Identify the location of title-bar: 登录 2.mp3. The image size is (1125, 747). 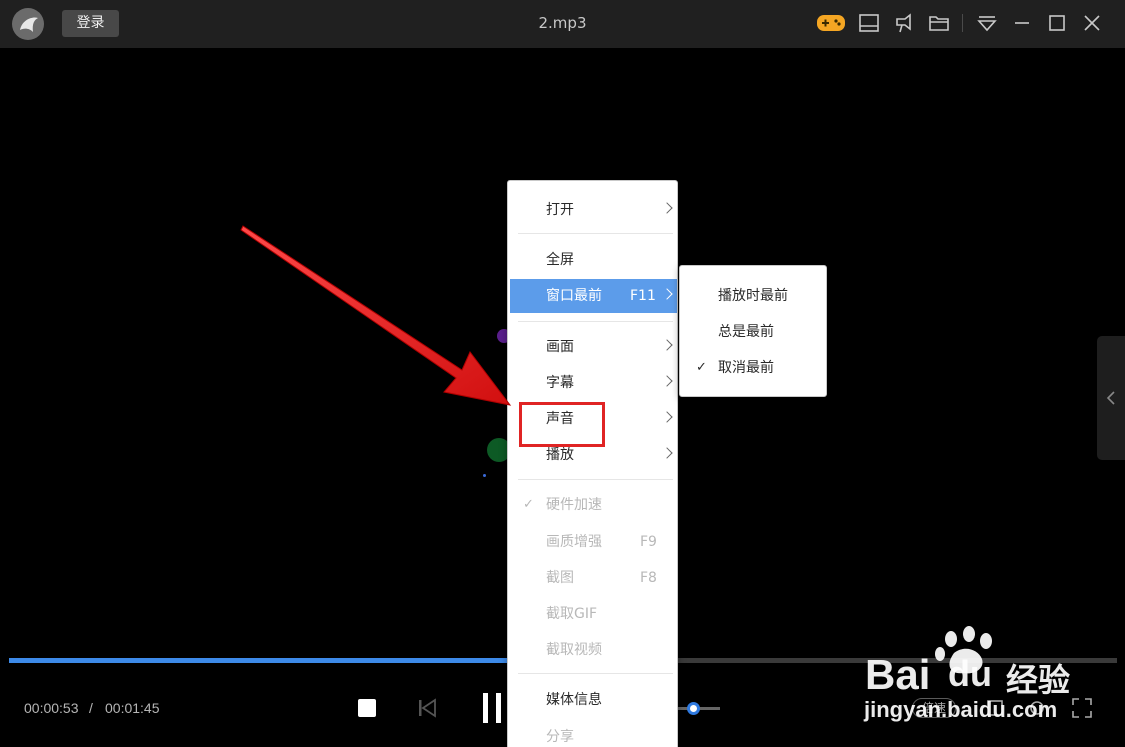
(562, 24).